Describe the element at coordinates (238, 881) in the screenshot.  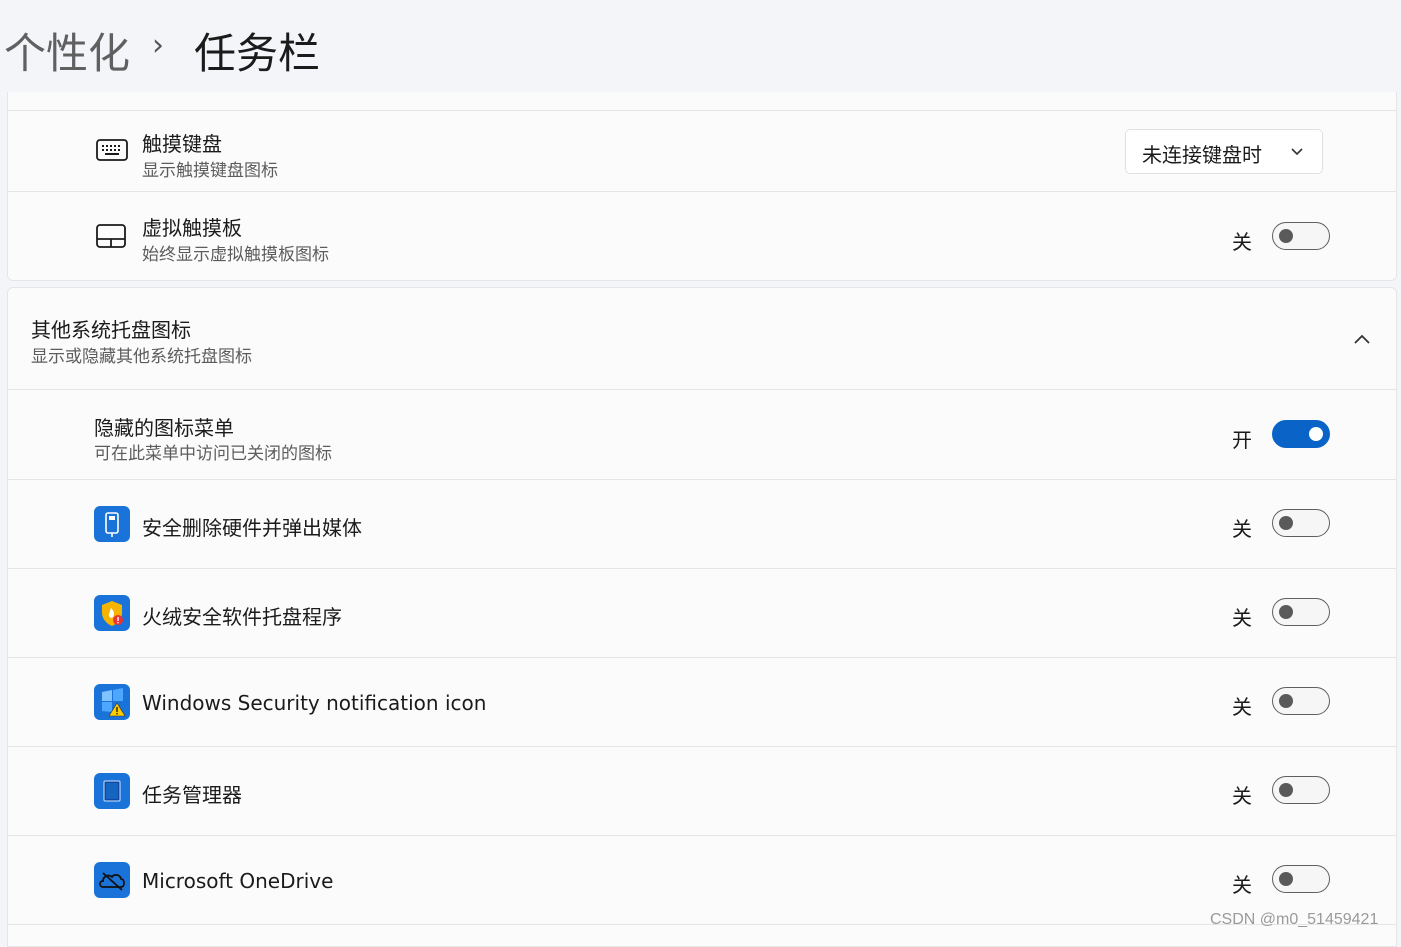
I see `app-name: Microsoft OneDrive` at that location.